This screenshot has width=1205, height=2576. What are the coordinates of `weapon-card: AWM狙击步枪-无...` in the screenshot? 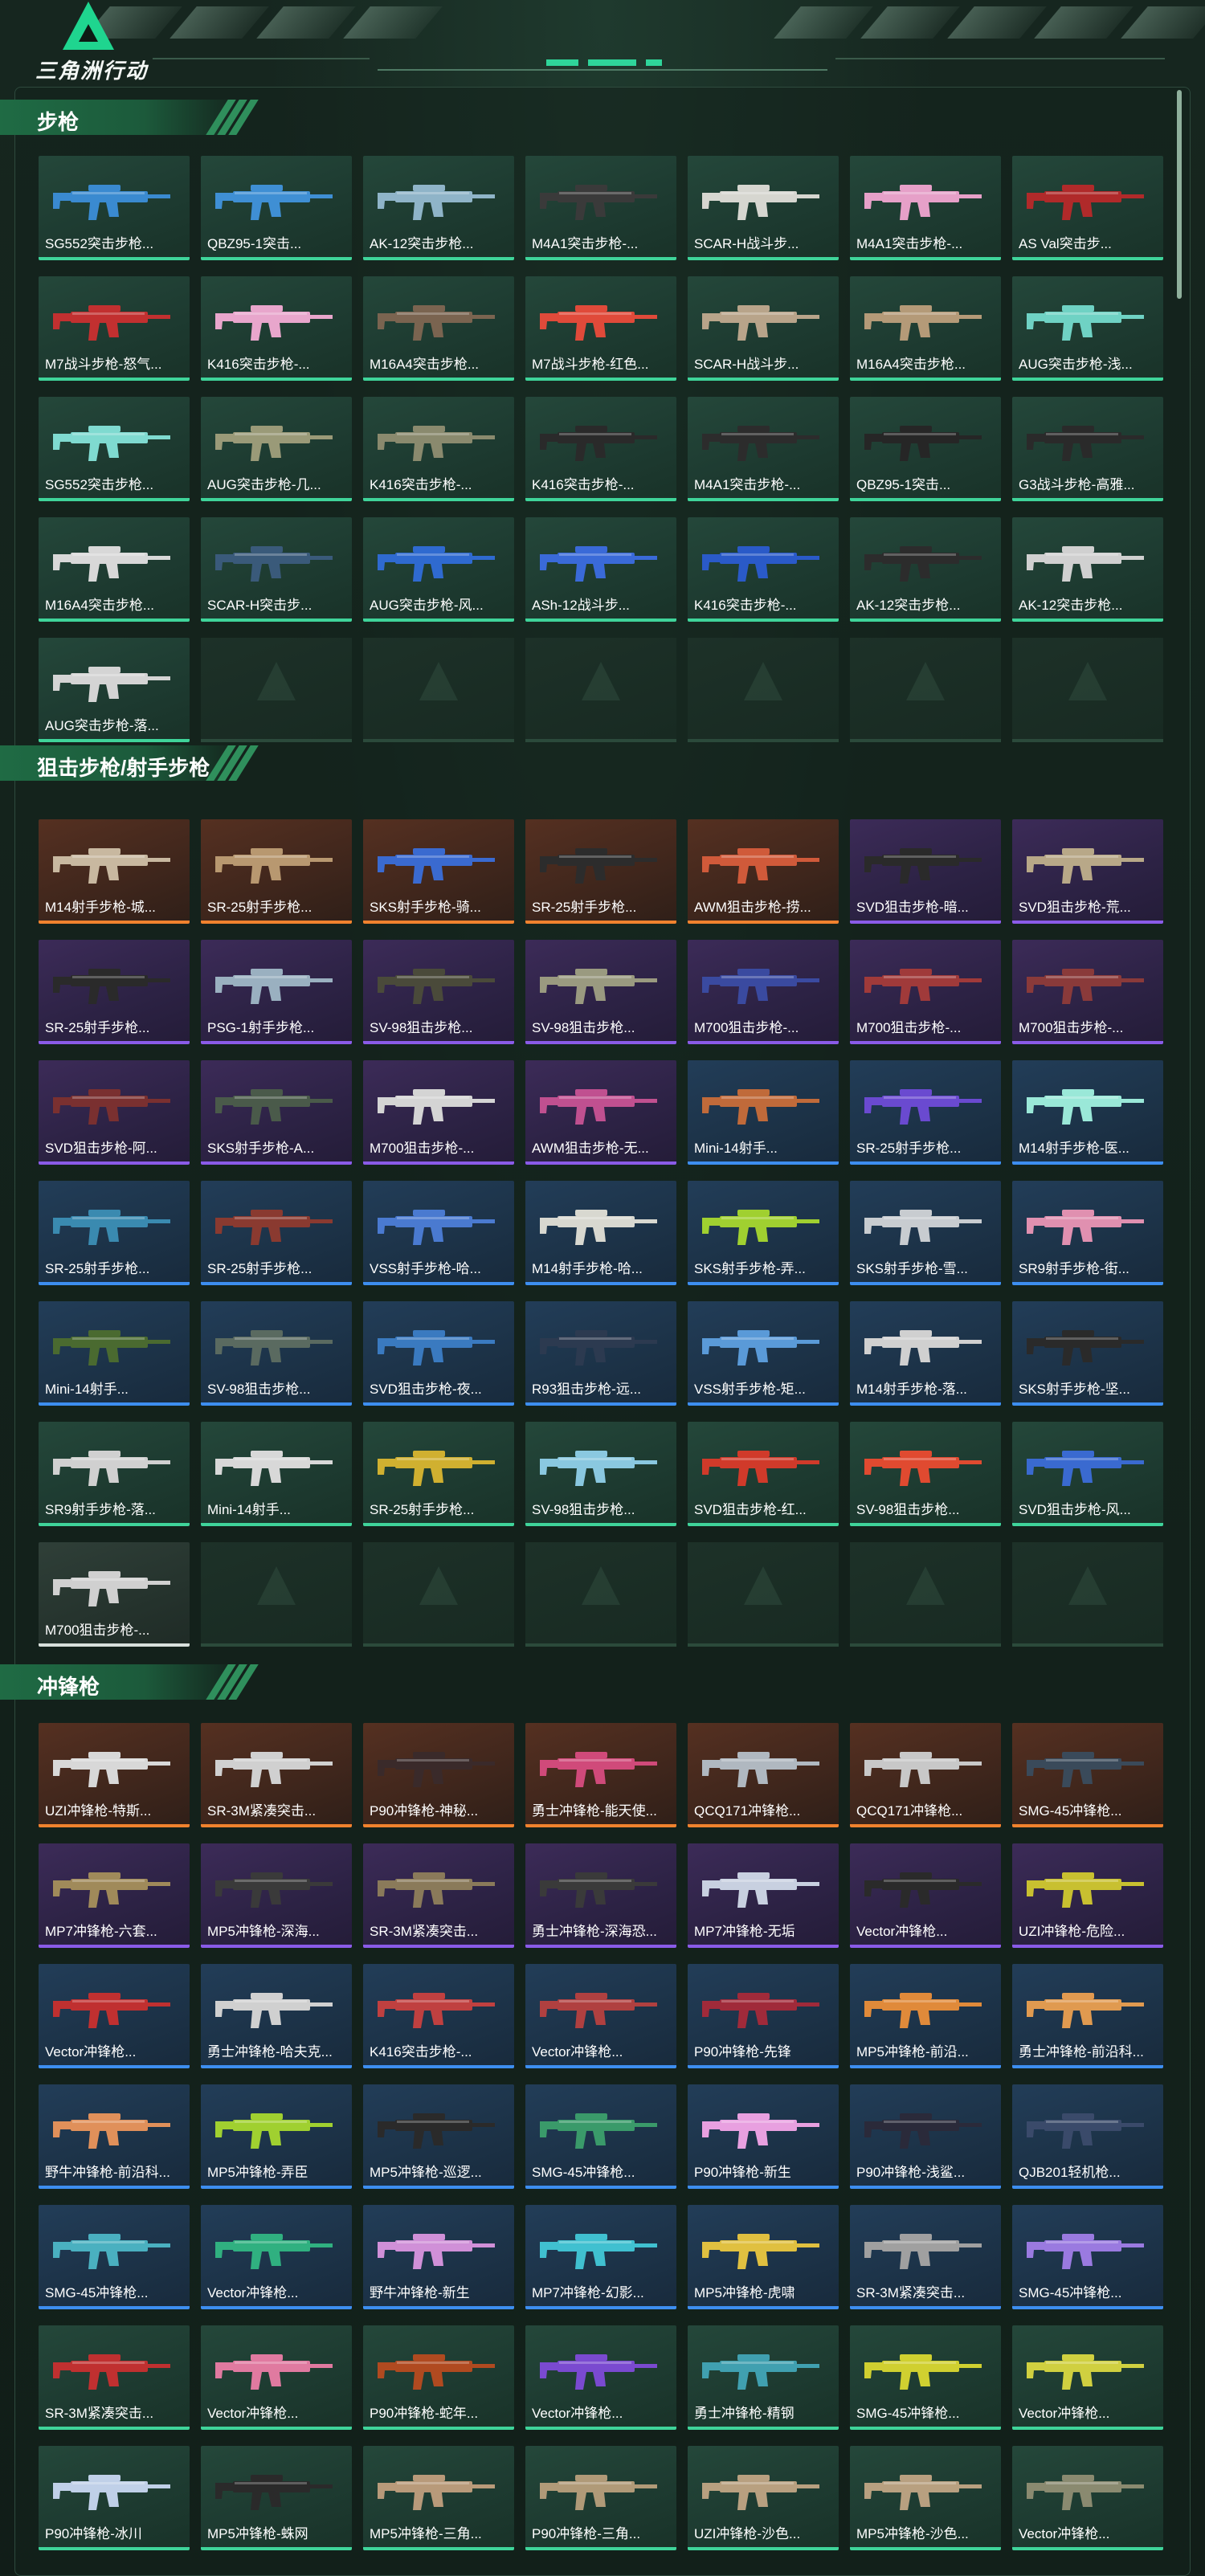 It's located at (600, 1112).